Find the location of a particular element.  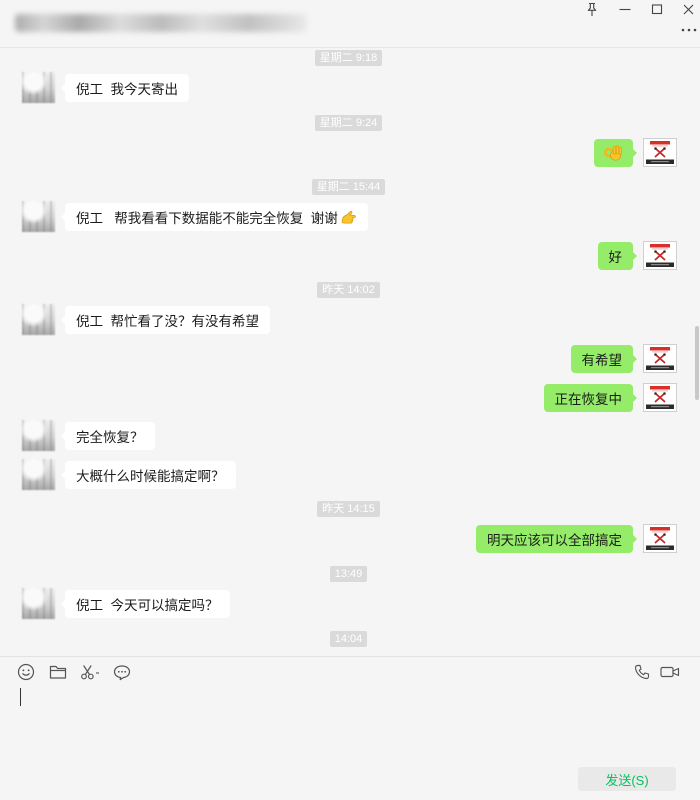

timestamp-label: 13:49 is located at coordinates (348, 573).